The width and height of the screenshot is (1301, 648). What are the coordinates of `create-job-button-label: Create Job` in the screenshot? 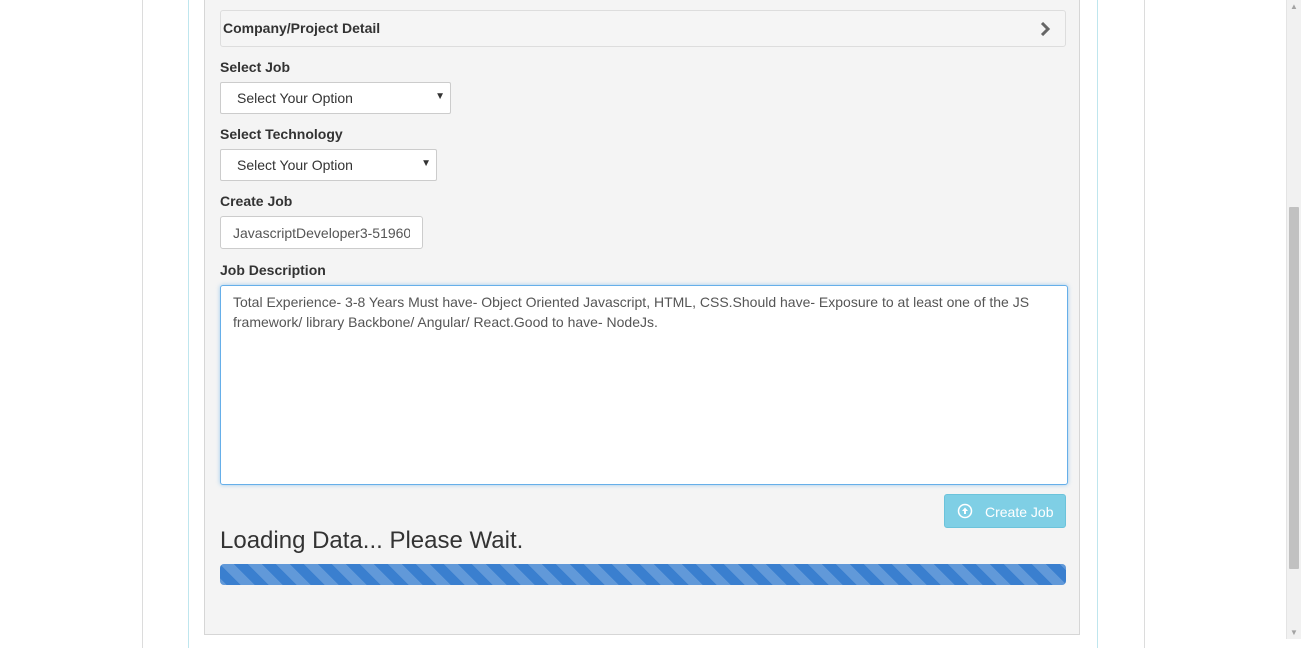 It's located at (1019, 512).